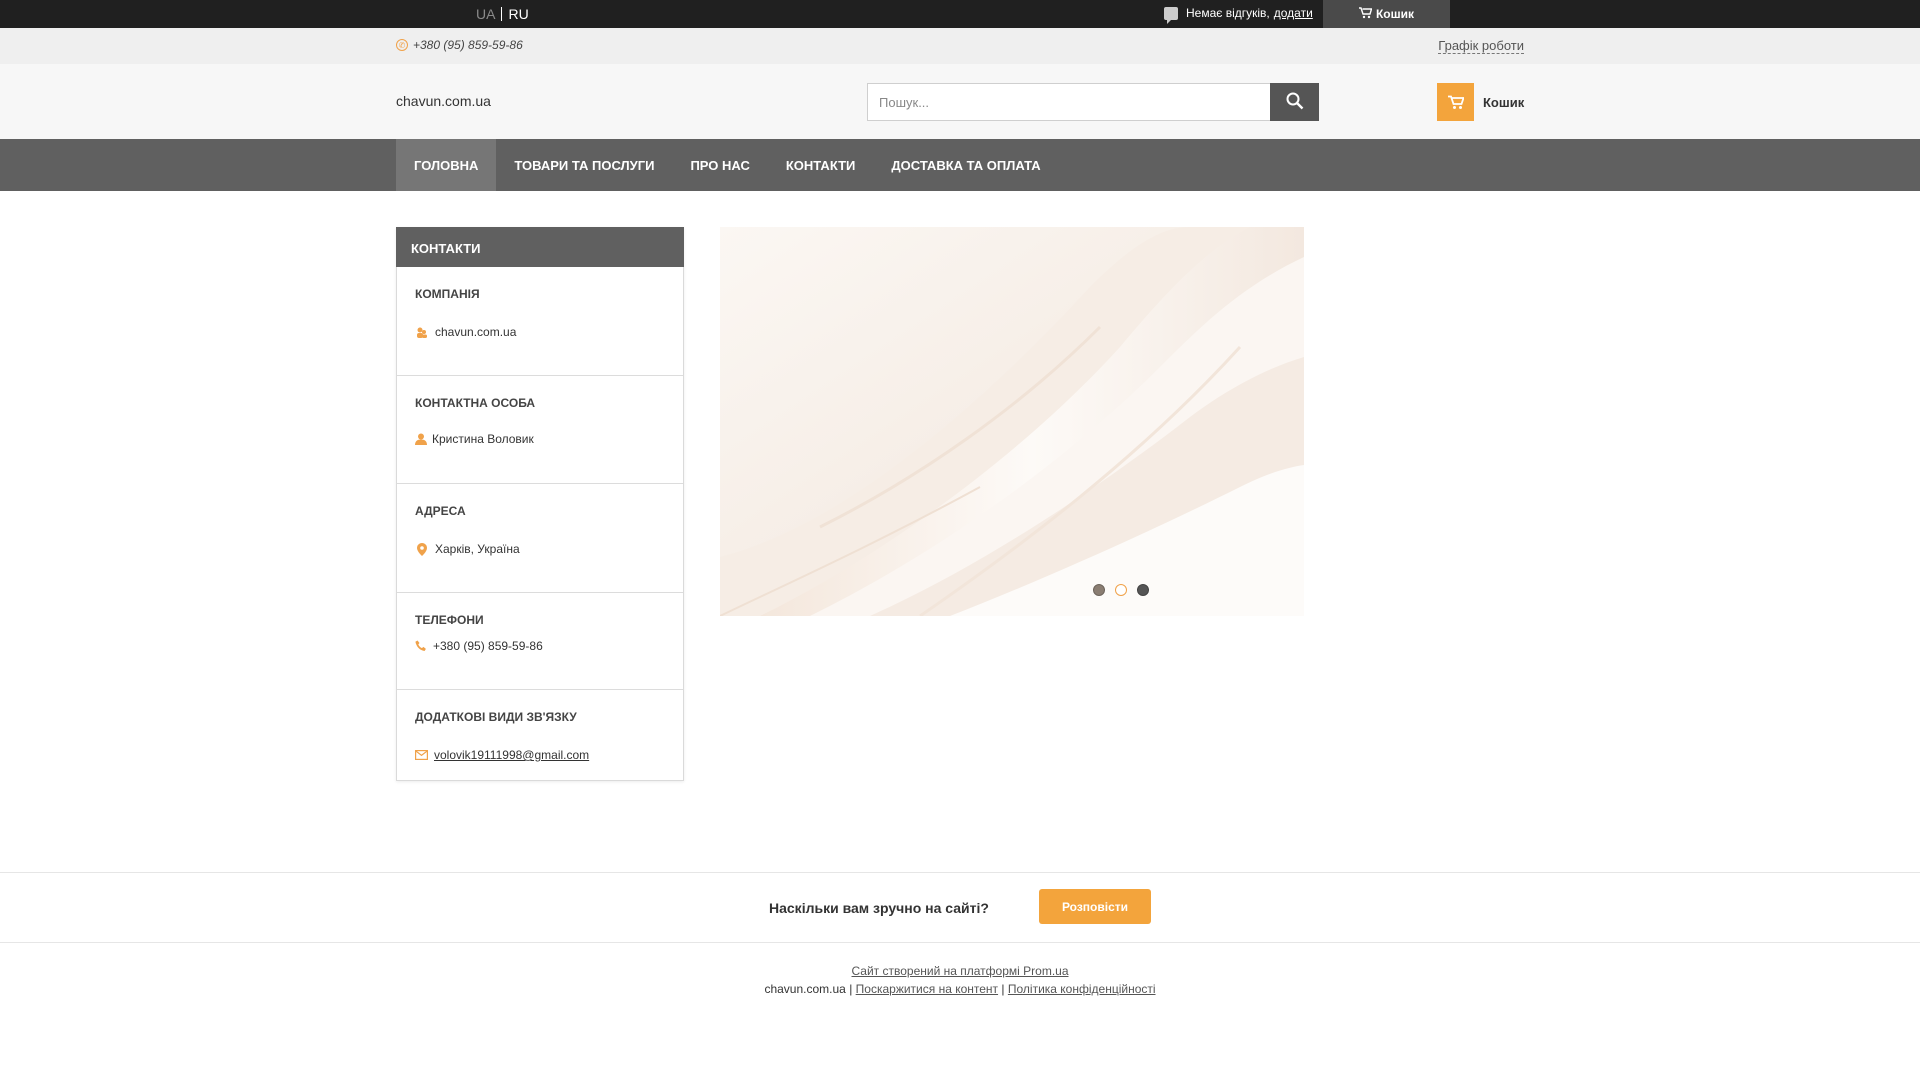 The height and width of the screenshot is (1080, 1920). What do you see at coordinates (518, 14) in the screenshot?
I see `lang-ru-link: RU` at bounding box center [518, 14].